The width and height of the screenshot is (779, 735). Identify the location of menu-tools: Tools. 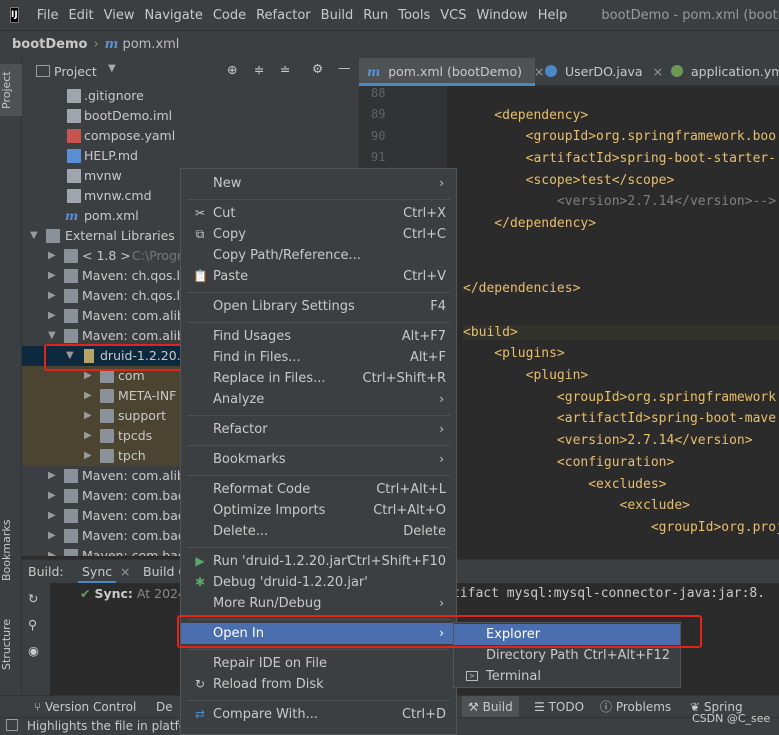
(414, 15).